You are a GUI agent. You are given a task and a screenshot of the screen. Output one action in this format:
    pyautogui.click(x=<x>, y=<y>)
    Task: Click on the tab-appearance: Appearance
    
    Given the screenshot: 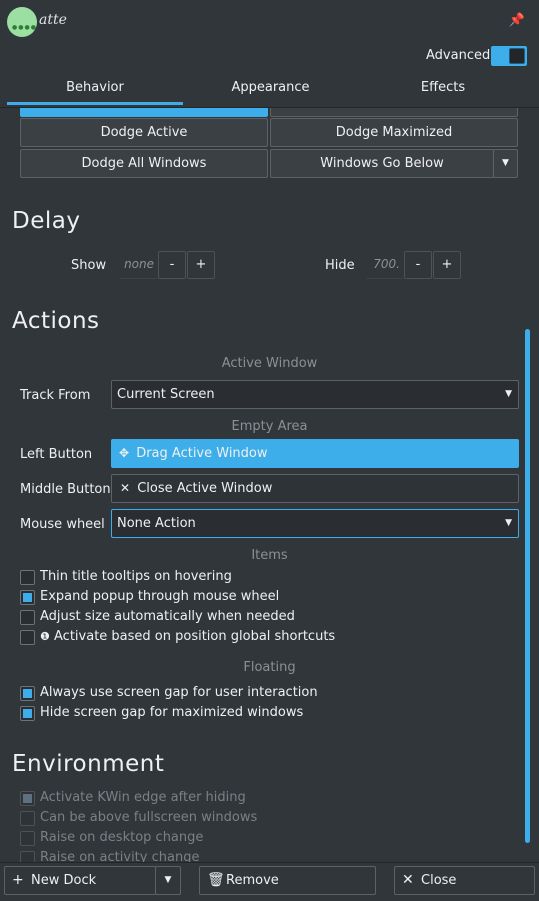 What is the action you would take?
    pyautogui.click(x=270, y=90)
    